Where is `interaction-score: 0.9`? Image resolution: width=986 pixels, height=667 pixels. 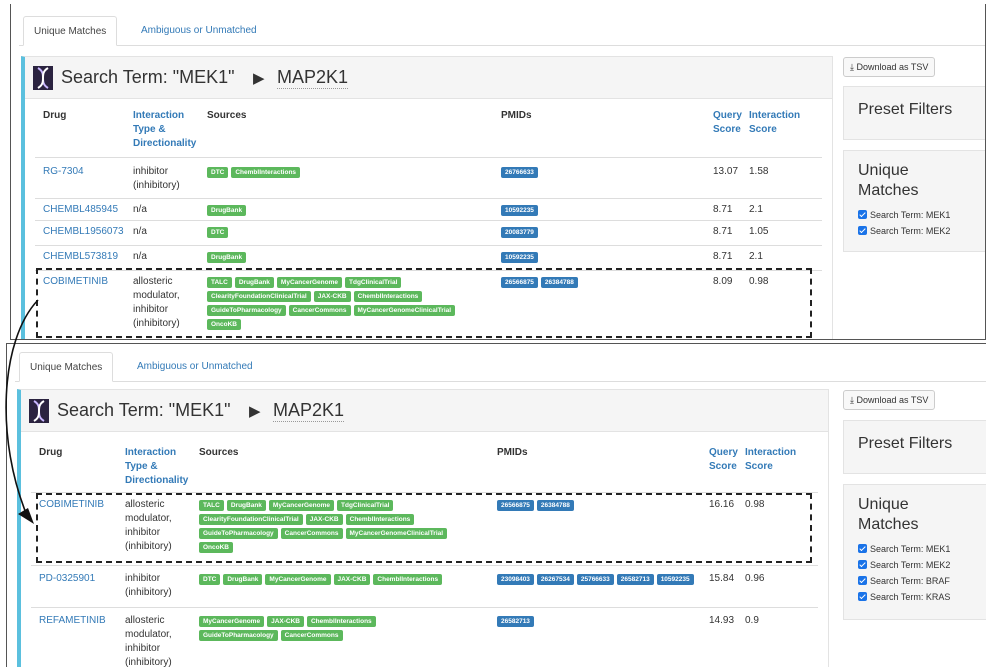
interaction-score: 0.9 is located at coordinates (752, 620).